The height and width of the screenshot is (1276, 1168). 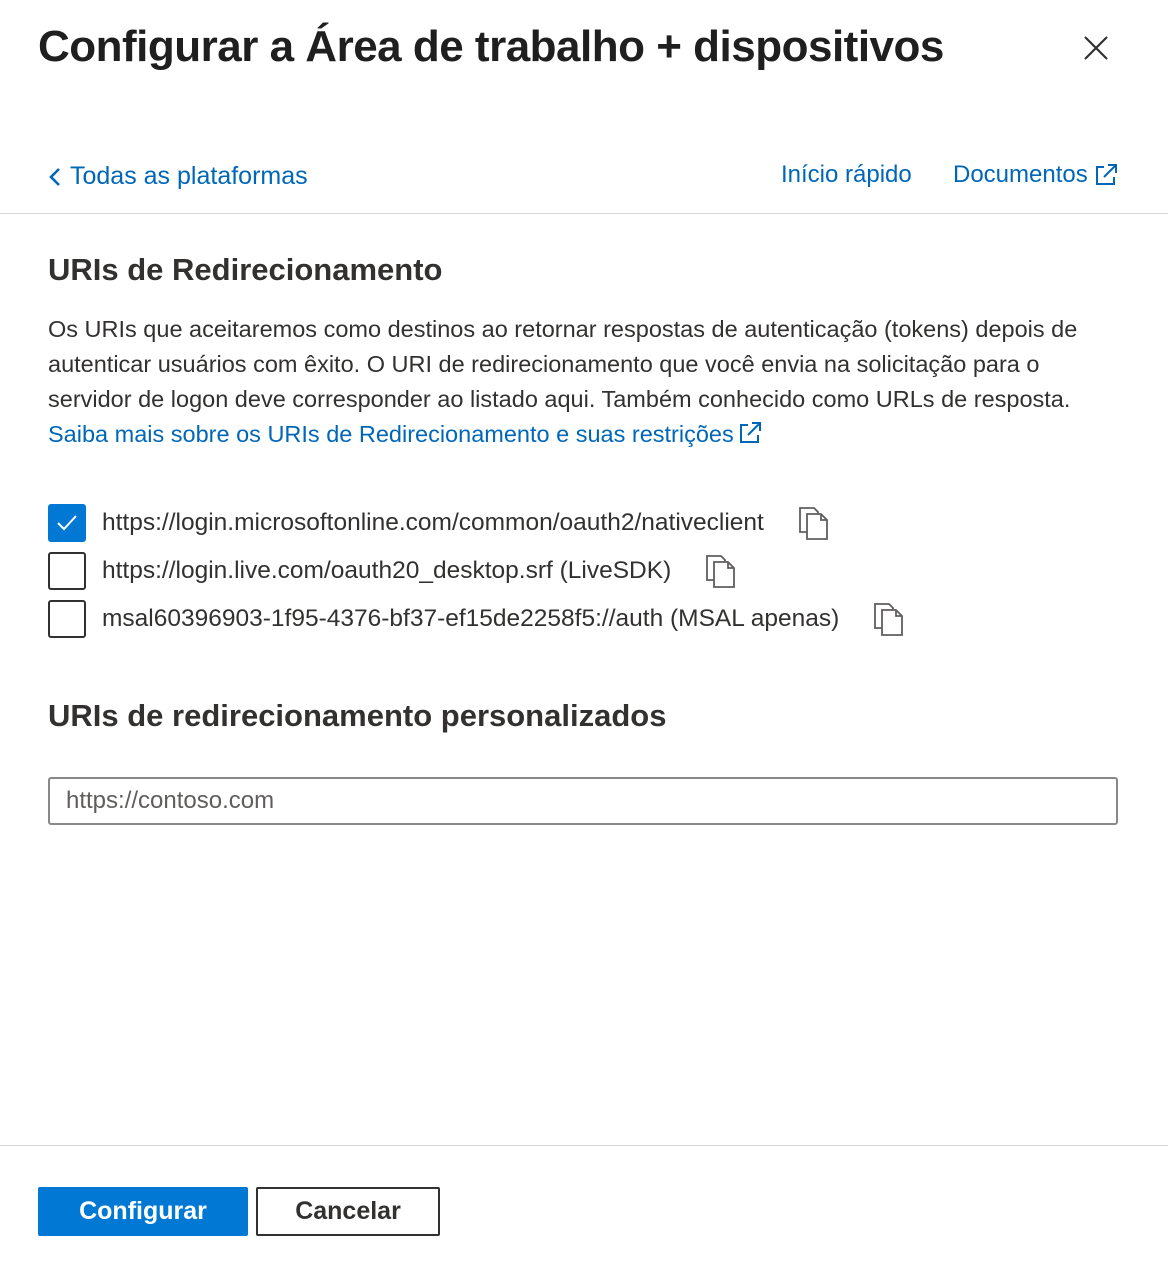 I want to click on checkmark-icon, so click(x=67, y=523).